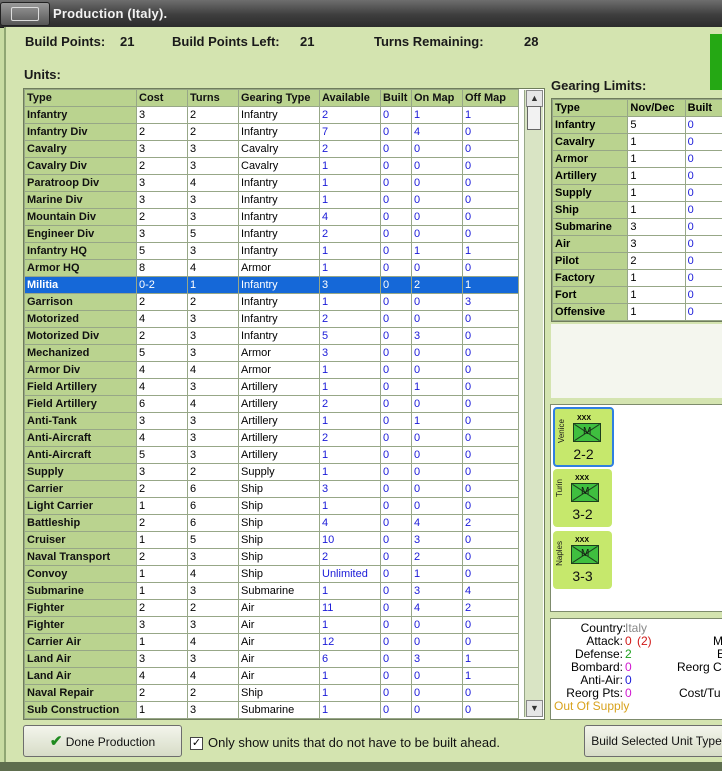  I want to click on unit-cell: 11, so click(350, 608).